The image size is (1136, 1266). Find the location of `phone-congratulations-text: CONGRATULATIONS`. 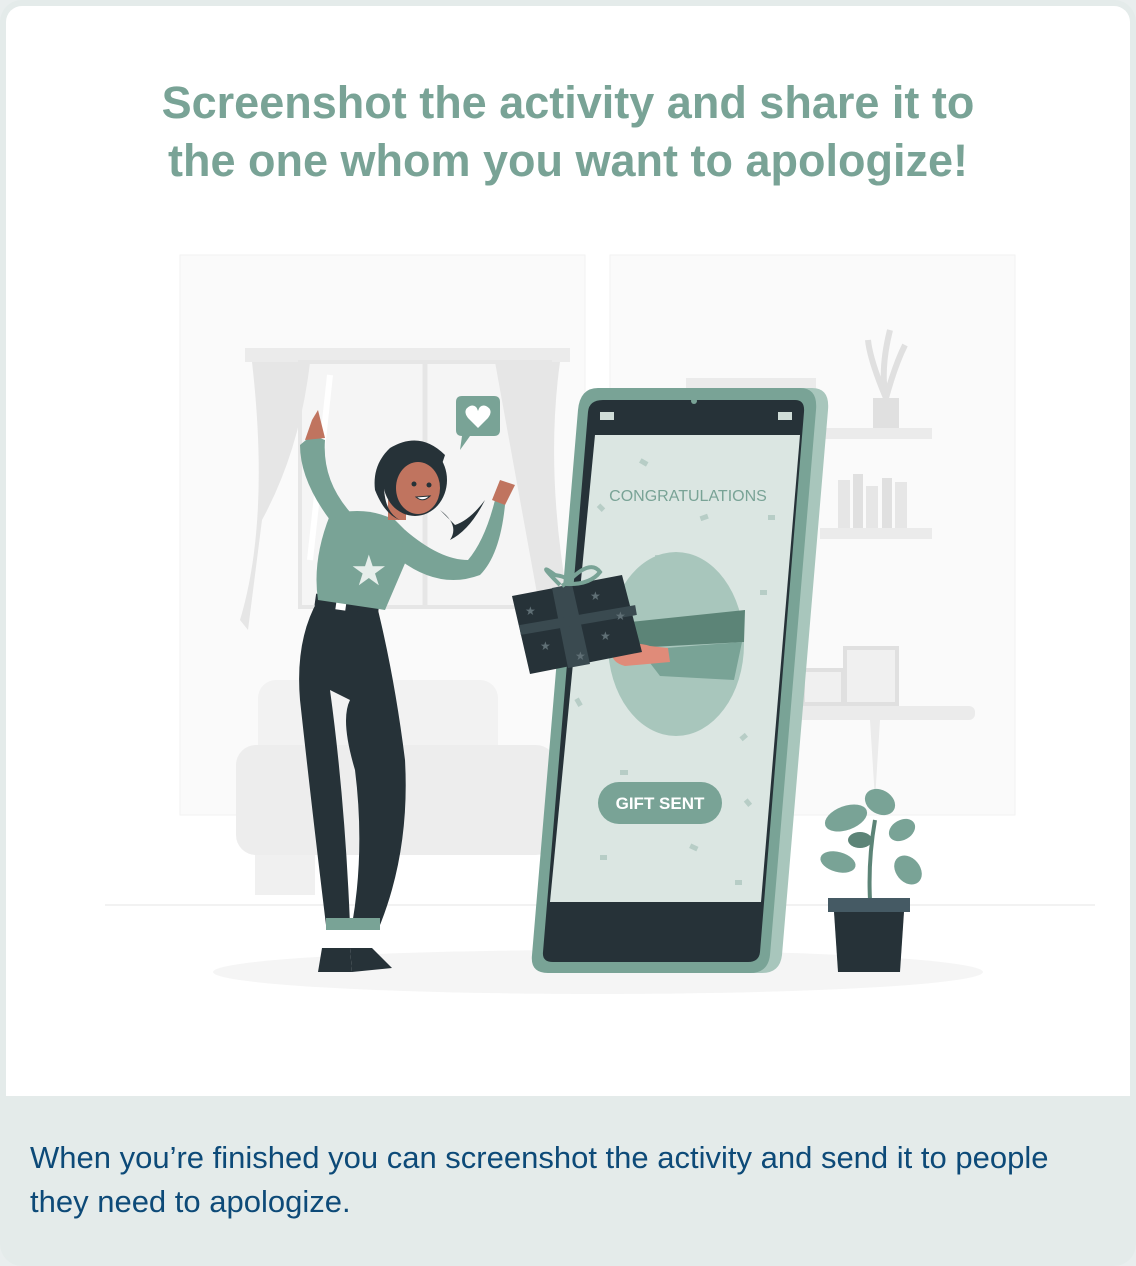

phone-congratulations-text: CONGRATULATIONS is located at coordinates (688, 496).